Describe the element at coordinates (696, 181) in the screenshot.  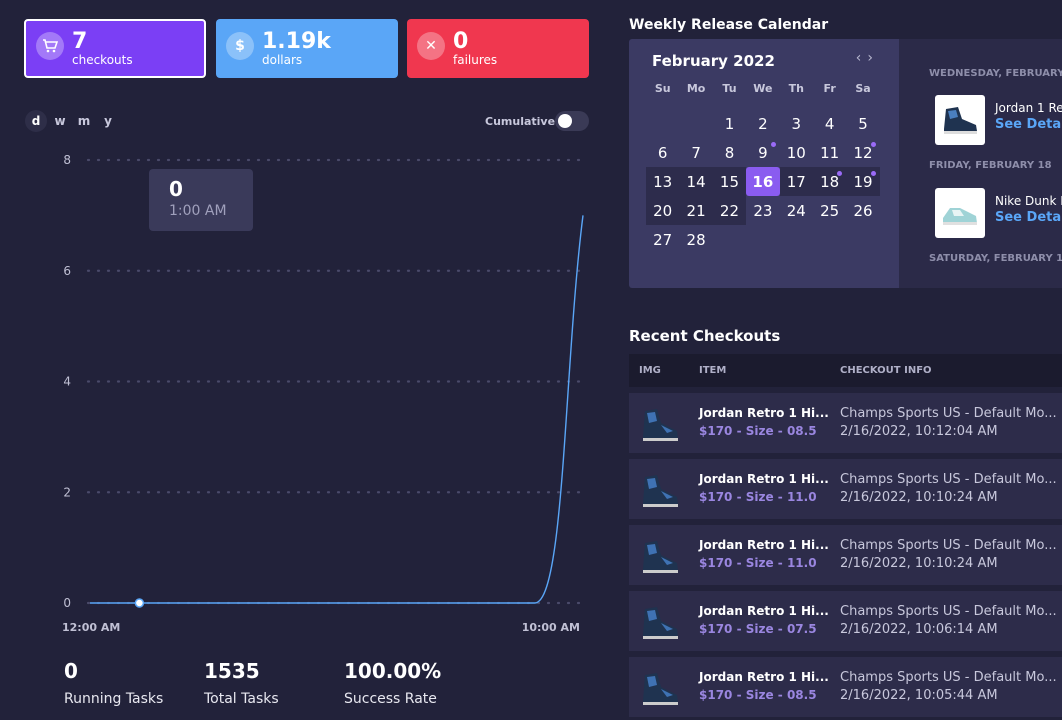
I see `calendar-day: 14` at that location.